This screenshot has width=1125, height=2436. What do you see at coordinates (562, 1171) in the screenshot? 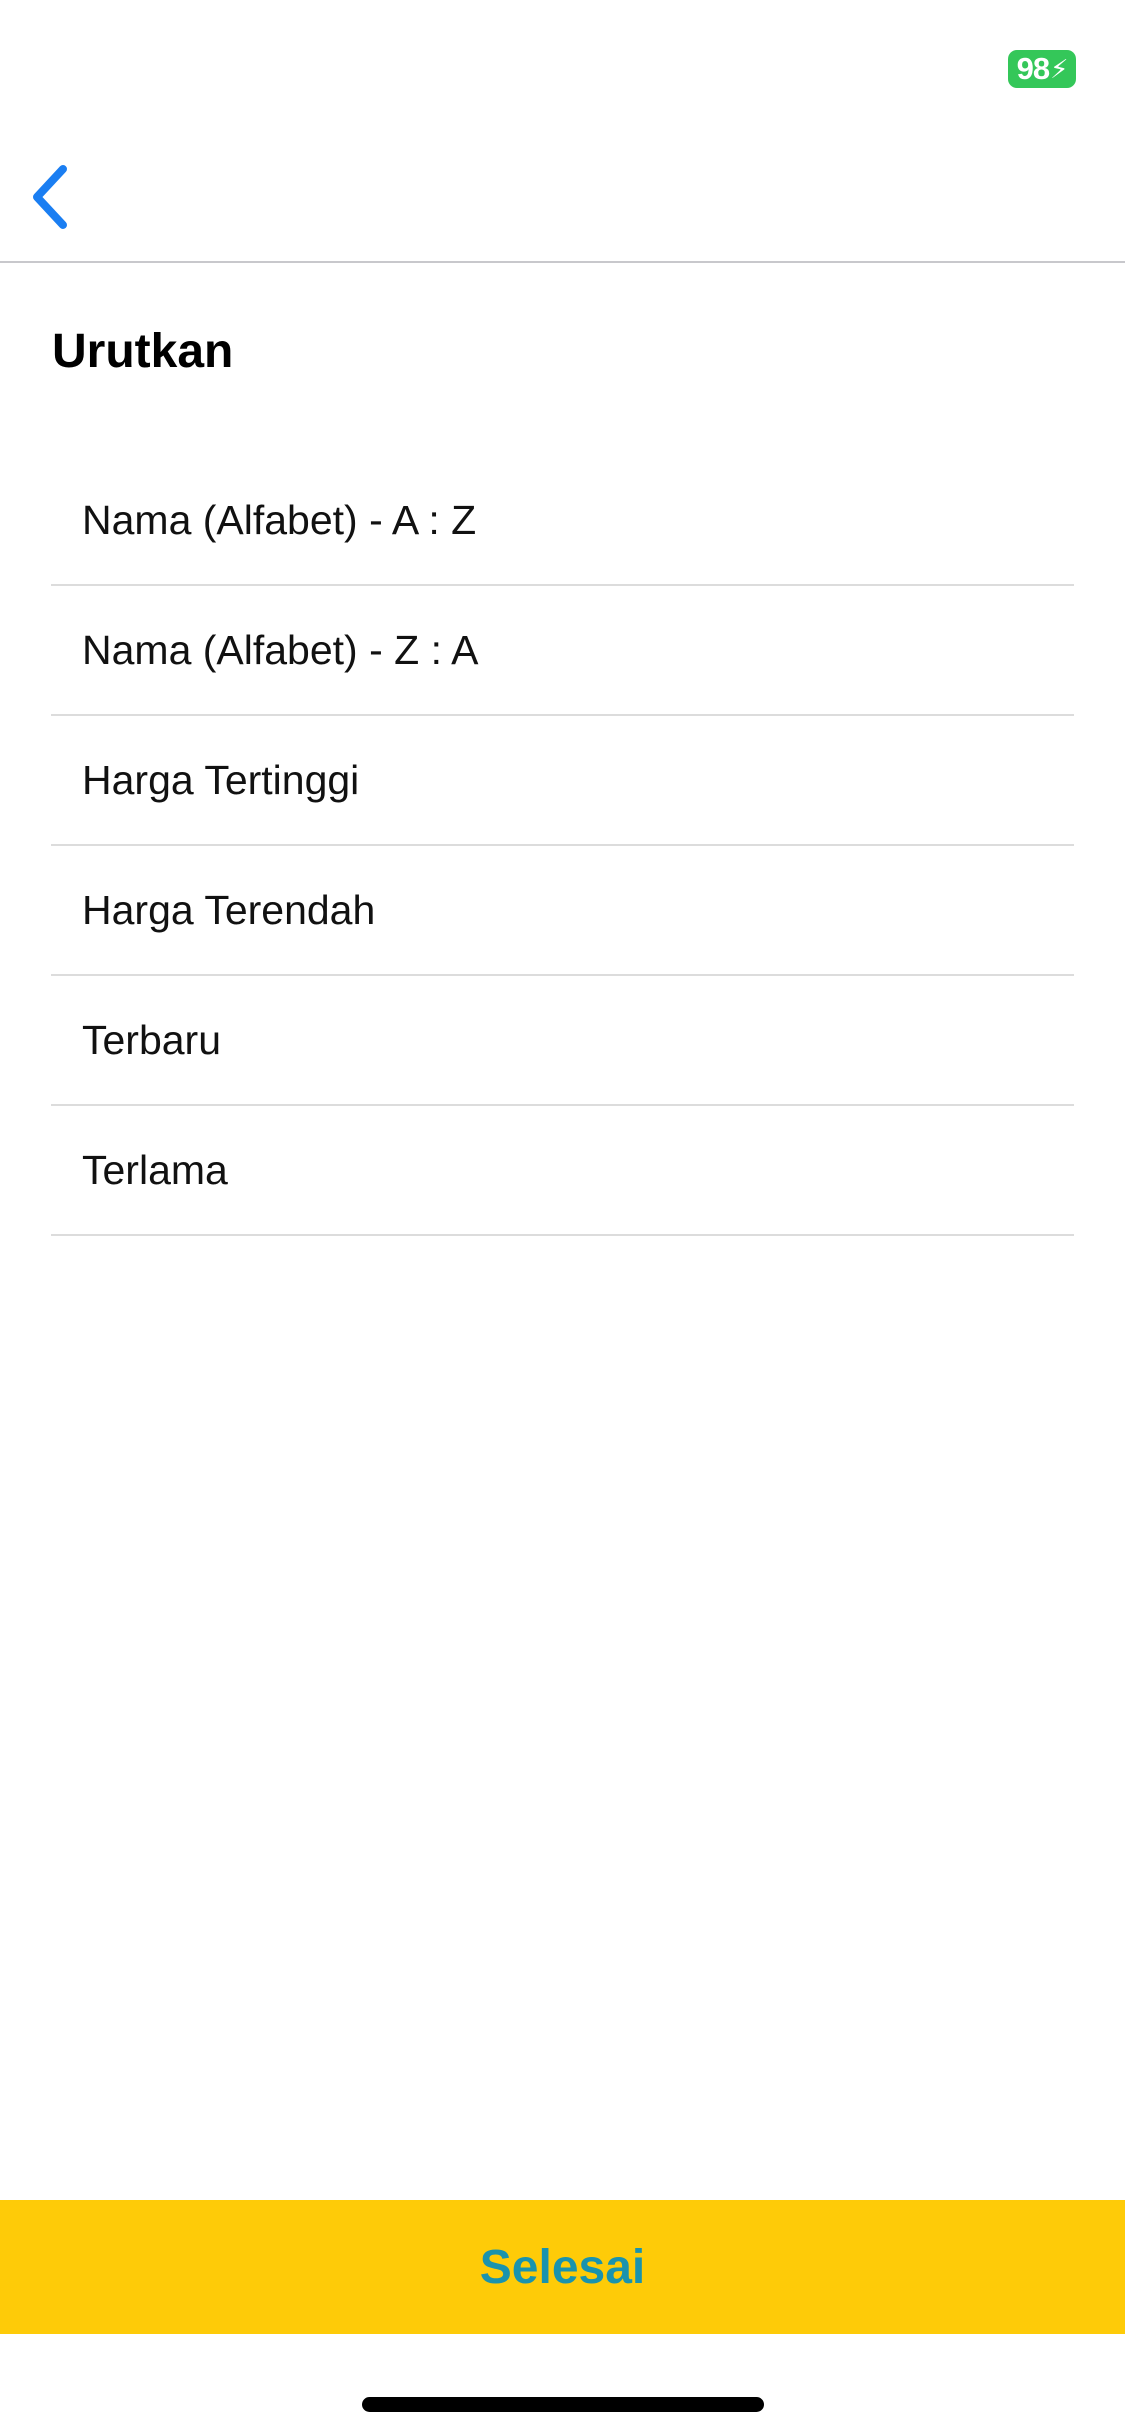
I see `sort-option-oldest: Terlama` at bounding box center [562, 1171].